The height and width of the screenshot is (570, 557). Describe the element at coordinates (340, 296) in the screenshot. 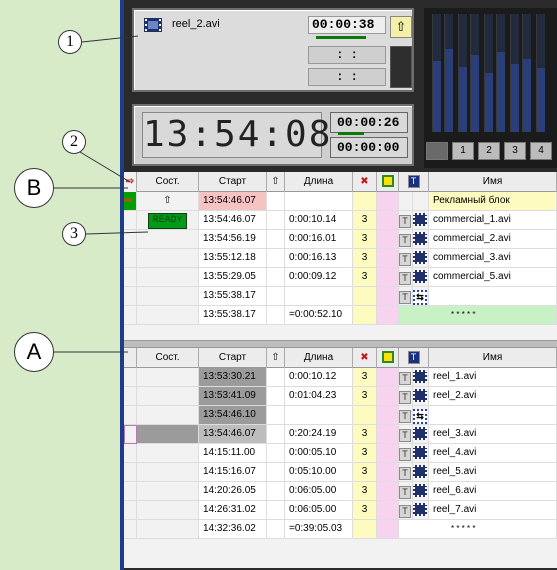

I see `table-row: 13:55:38.17 T ⇆` at that location.